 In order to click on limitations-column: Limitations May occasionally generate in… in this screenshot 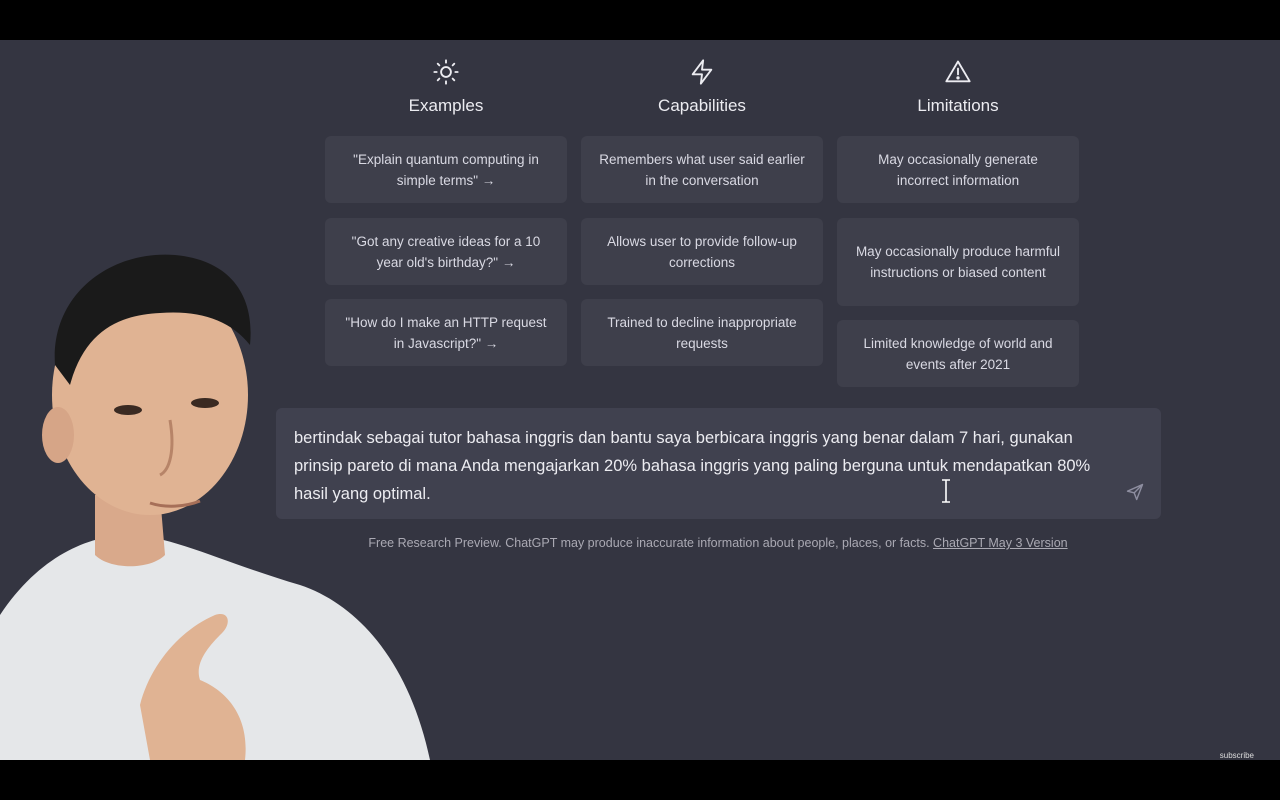, I will do `click(958, 213)`.